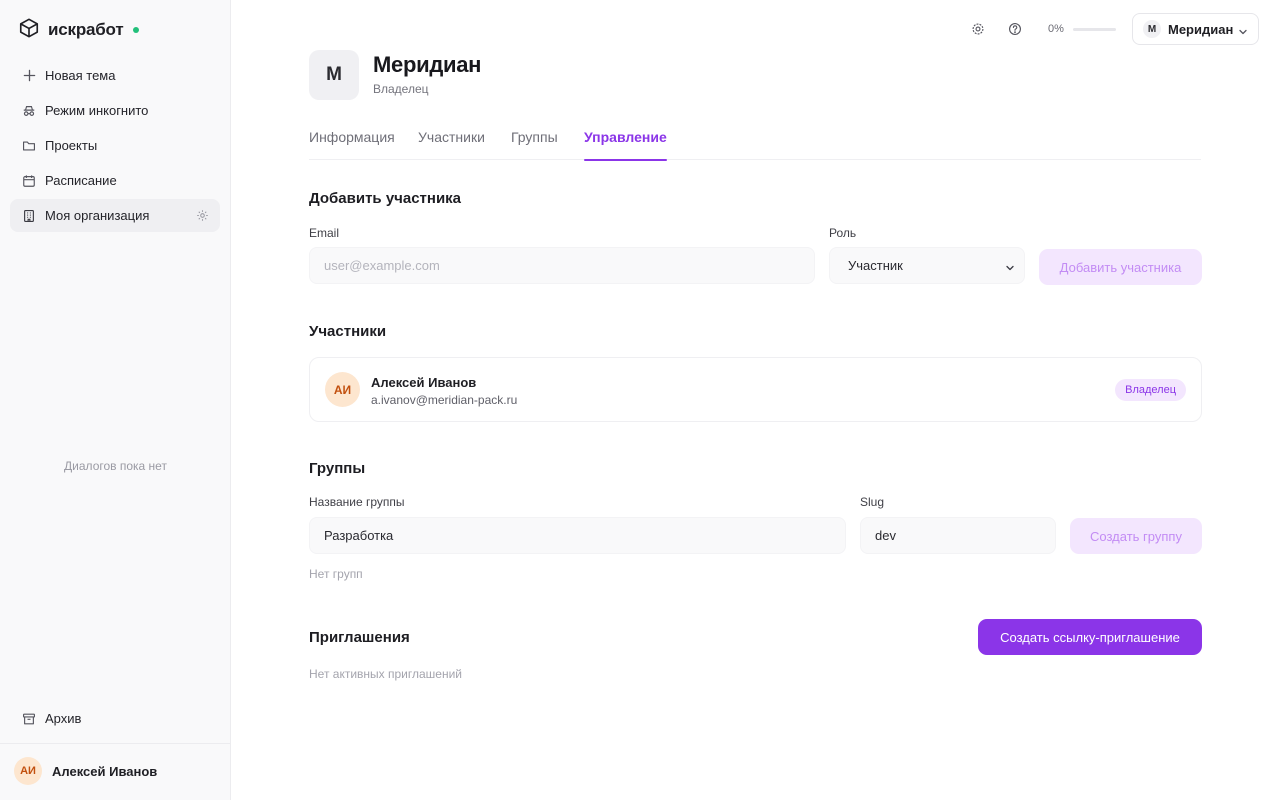  I want to click on tab-info: Информация, so click(352, 144).